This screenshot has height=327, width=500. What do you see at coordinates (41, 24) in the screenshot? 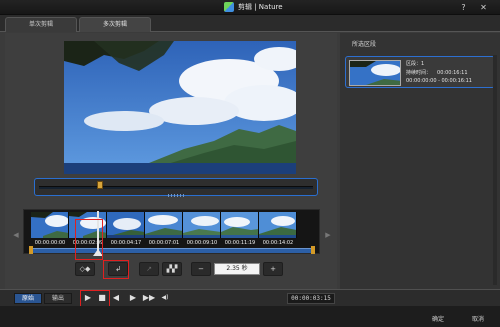
I see `tab-single-trim: 单次剪辑` at bounding box center [41, 24].